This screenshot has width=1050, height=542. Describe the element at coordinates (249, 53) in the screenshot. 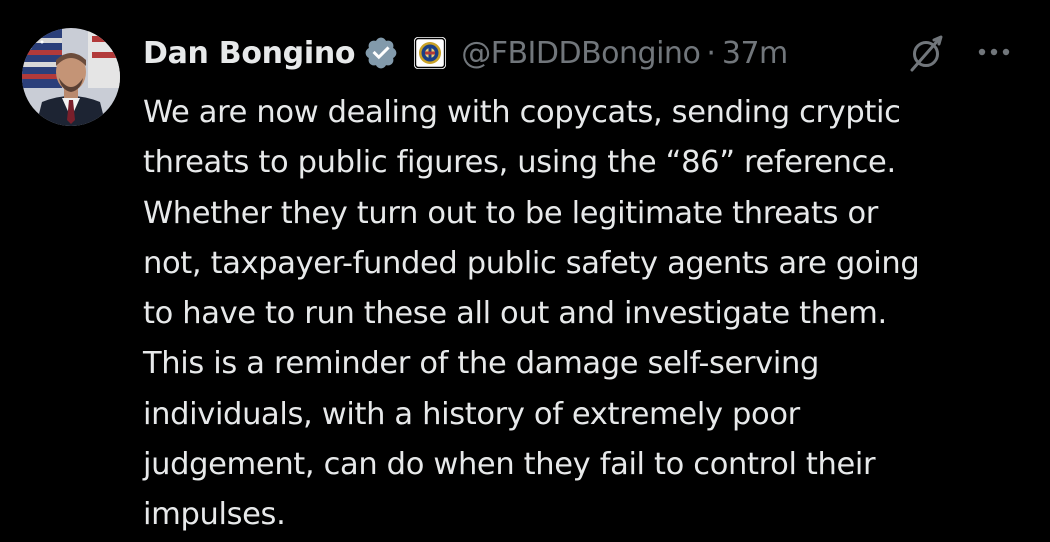

I see `author-name: Dan Bongino` at that location.